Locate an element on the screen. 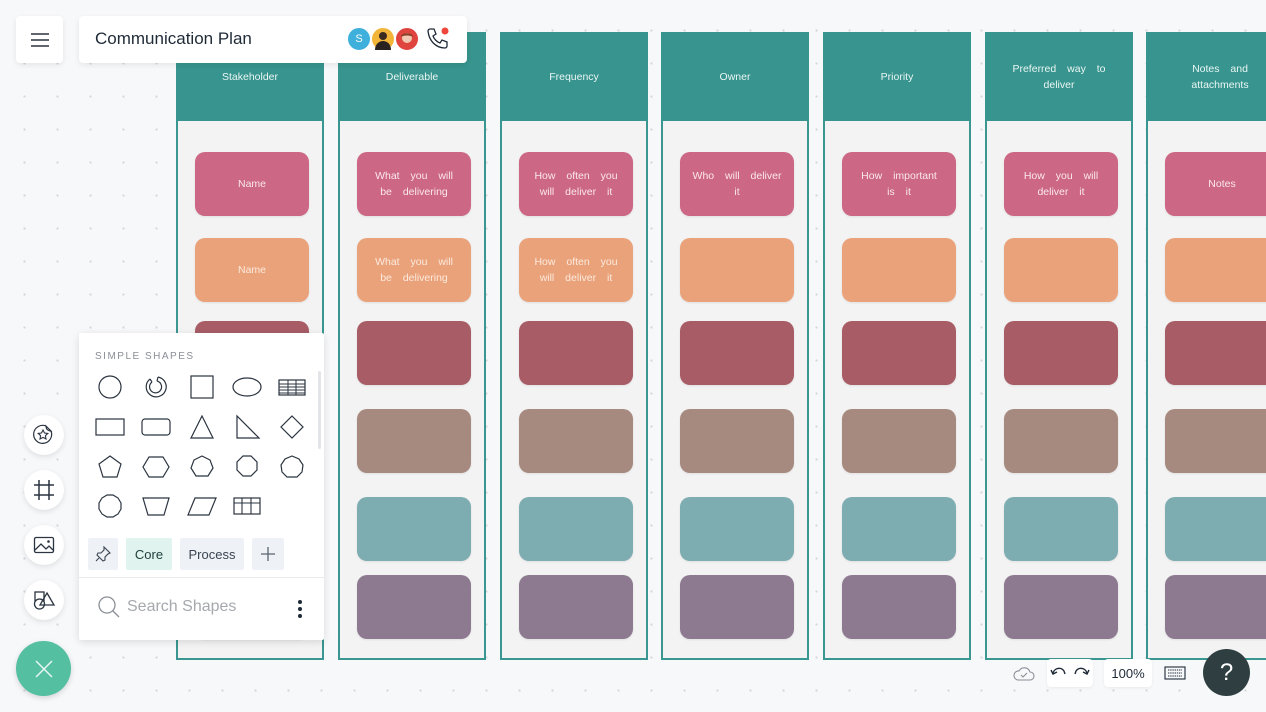 This screenshot has height=712, width=1266. nonagon-shape-icon is located at coordinates (292, 466).